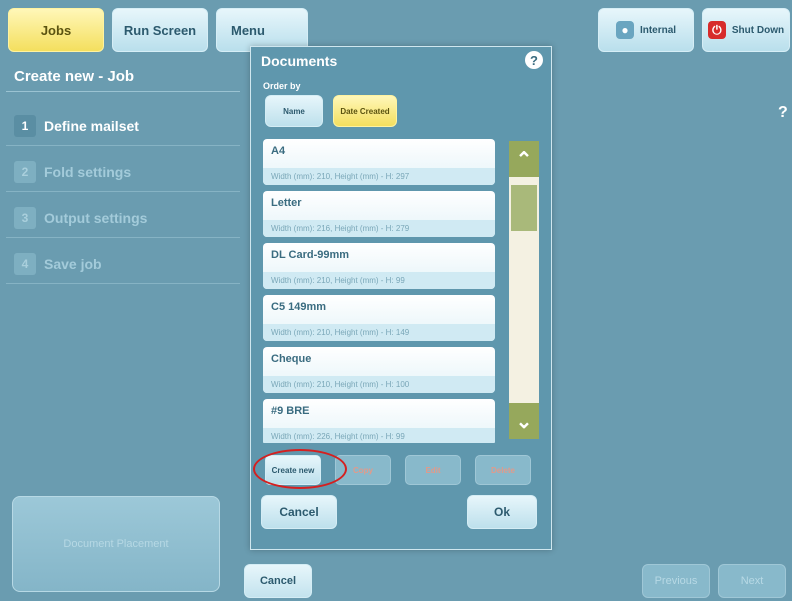 Image resolution: width=792 pixels, height=601 pixels. I want to click on step-number: 2, so click(25, 171).